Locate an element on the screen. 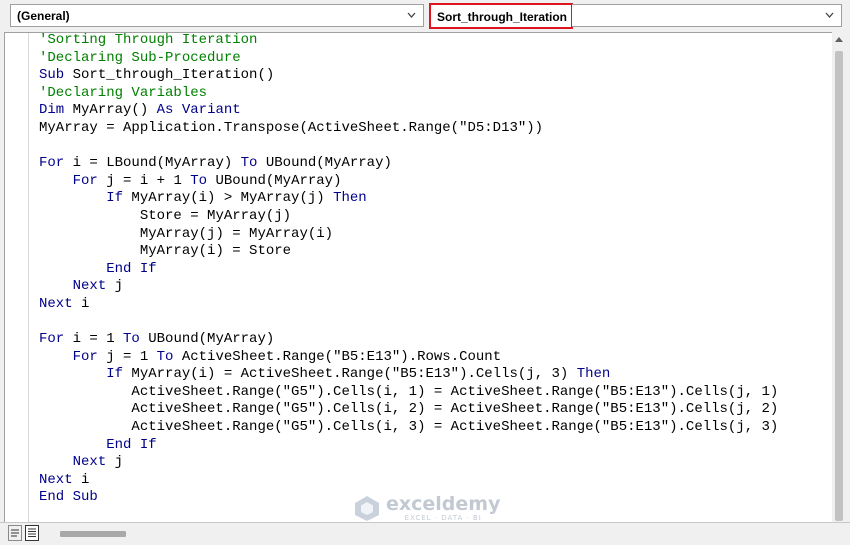 The width and height of the screenshot is (850, 545). procedure-view-button is located at coordinates (15, 533).